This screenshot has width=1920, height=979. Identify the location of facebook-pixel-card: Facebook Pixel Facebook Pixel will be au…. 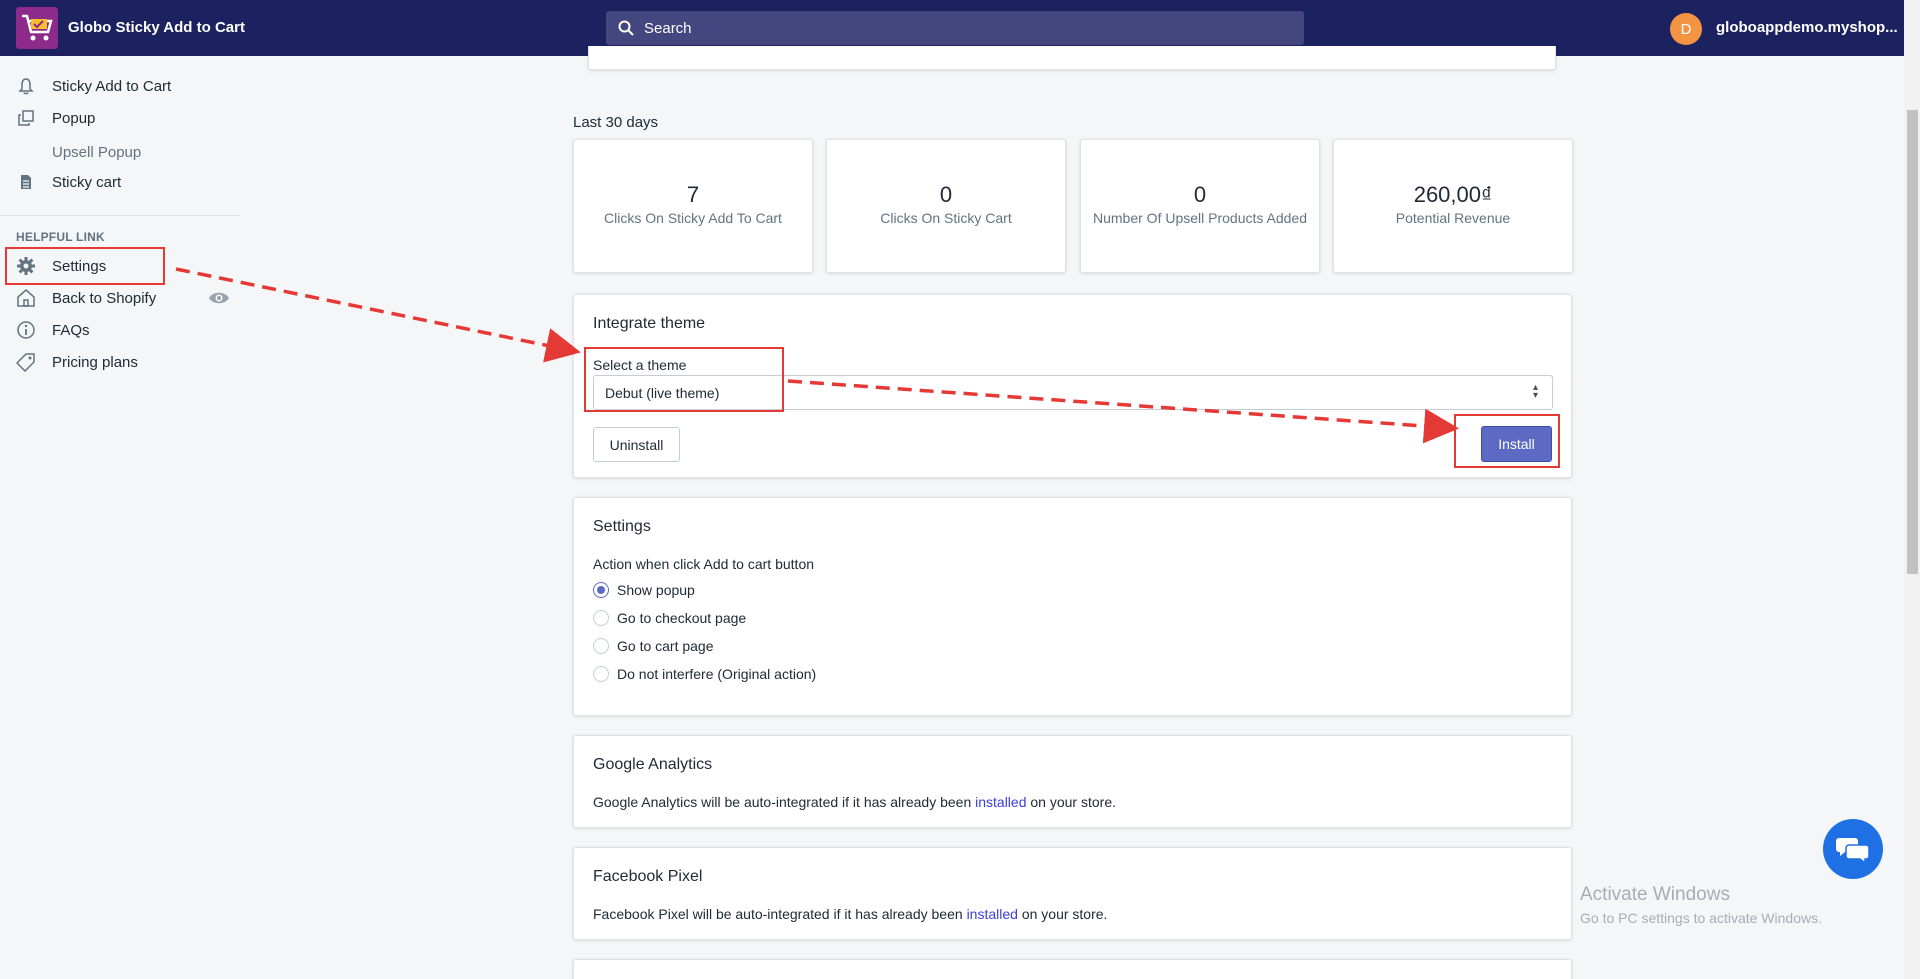
(1072, 893).